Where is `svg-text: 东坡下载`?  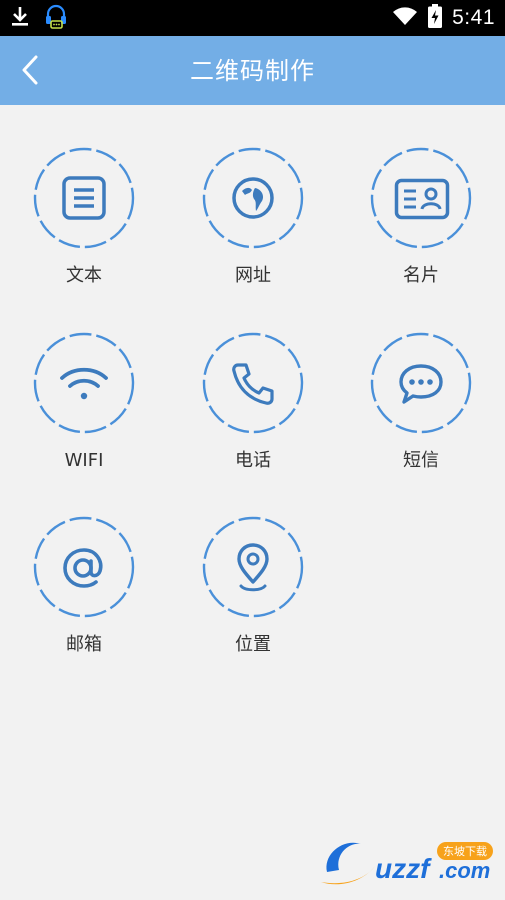 svg-text: 东坡下载 is located at coordinates (465, 851).